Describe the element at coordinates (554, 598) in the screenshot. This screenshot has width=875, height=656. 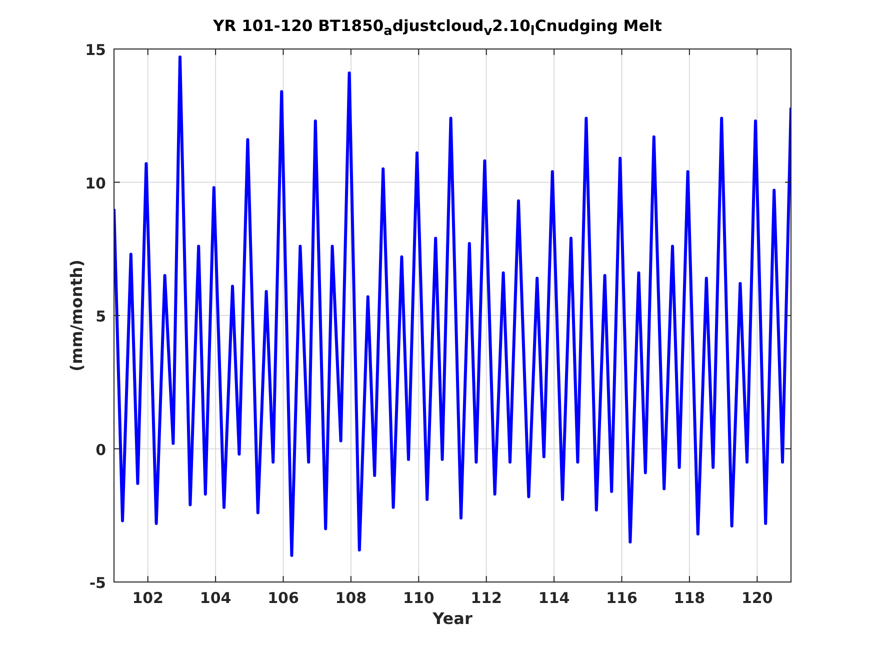
I see `x-tick-label: 114` at that location.